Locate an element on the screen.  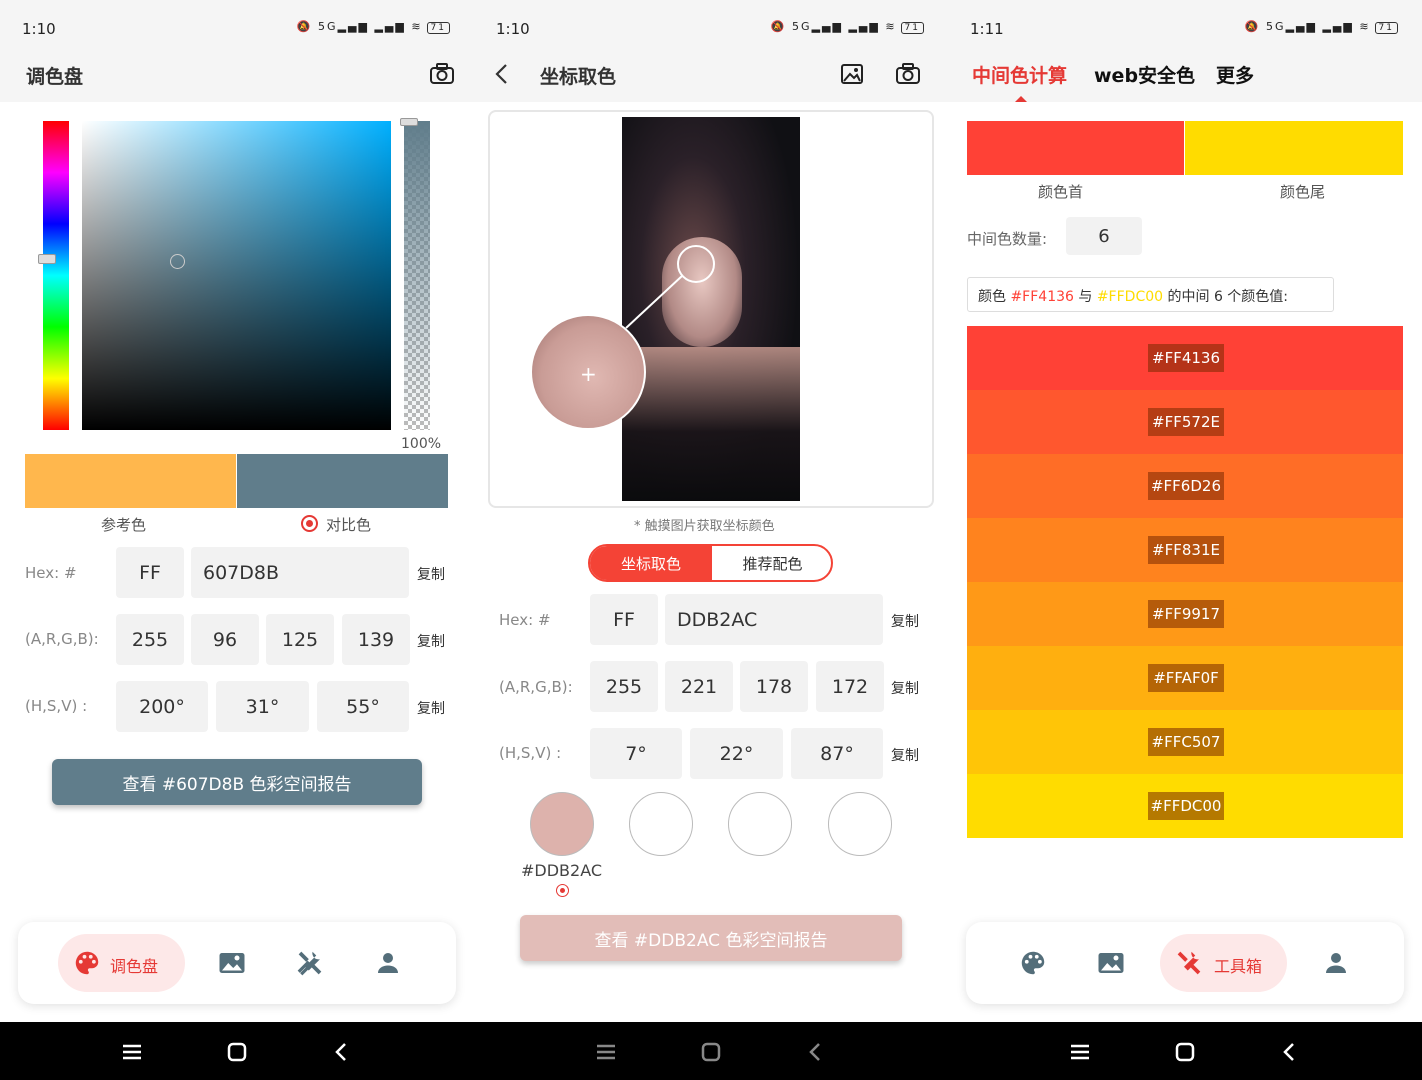
gradient-summary: 颜色 #FF4136 与 #FFDC00 的中间 6 个颜色值: is located at coordinates (1150, 294).